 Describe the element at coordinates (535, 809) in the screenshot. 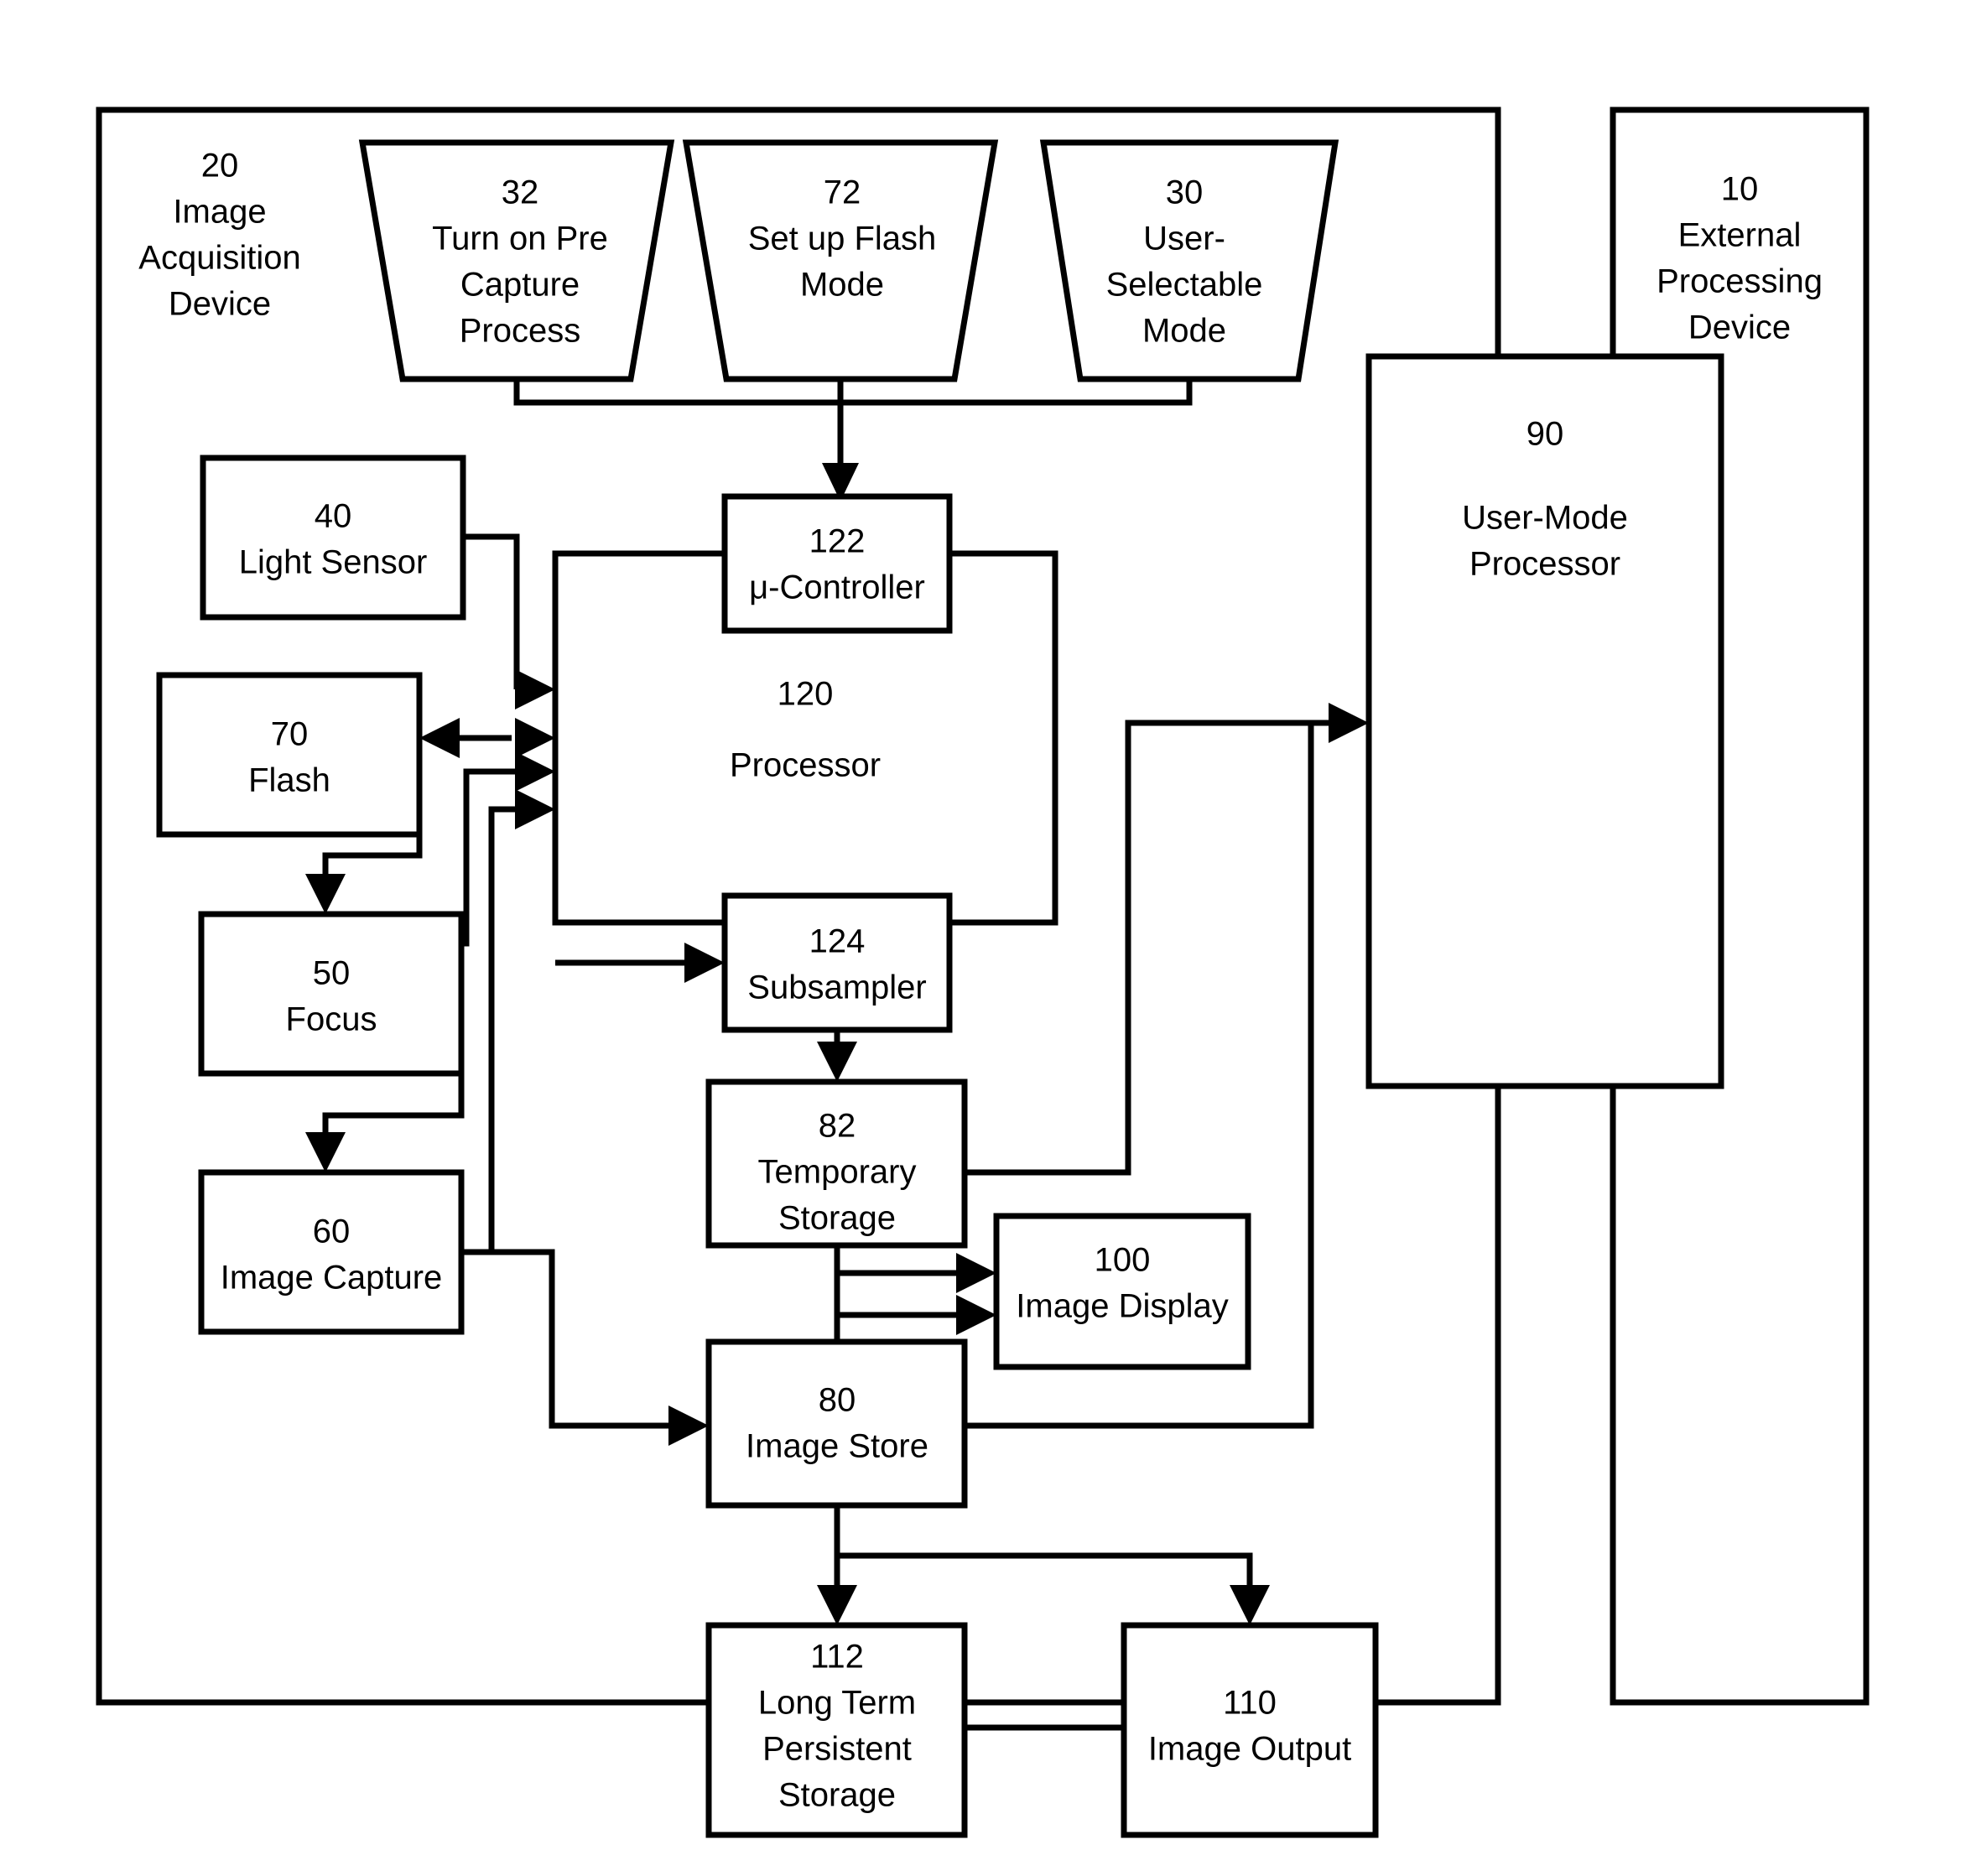

I see `arrowhead-image-capture-to-processor` at that location.